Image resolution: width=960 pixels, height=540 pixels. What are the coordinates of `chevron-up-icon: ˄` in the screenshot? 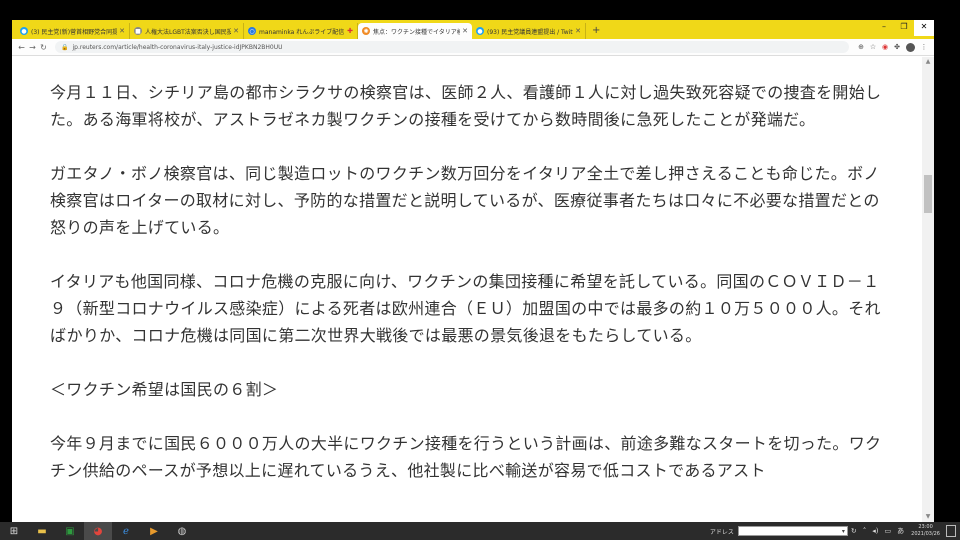 It's located at (865, 531).